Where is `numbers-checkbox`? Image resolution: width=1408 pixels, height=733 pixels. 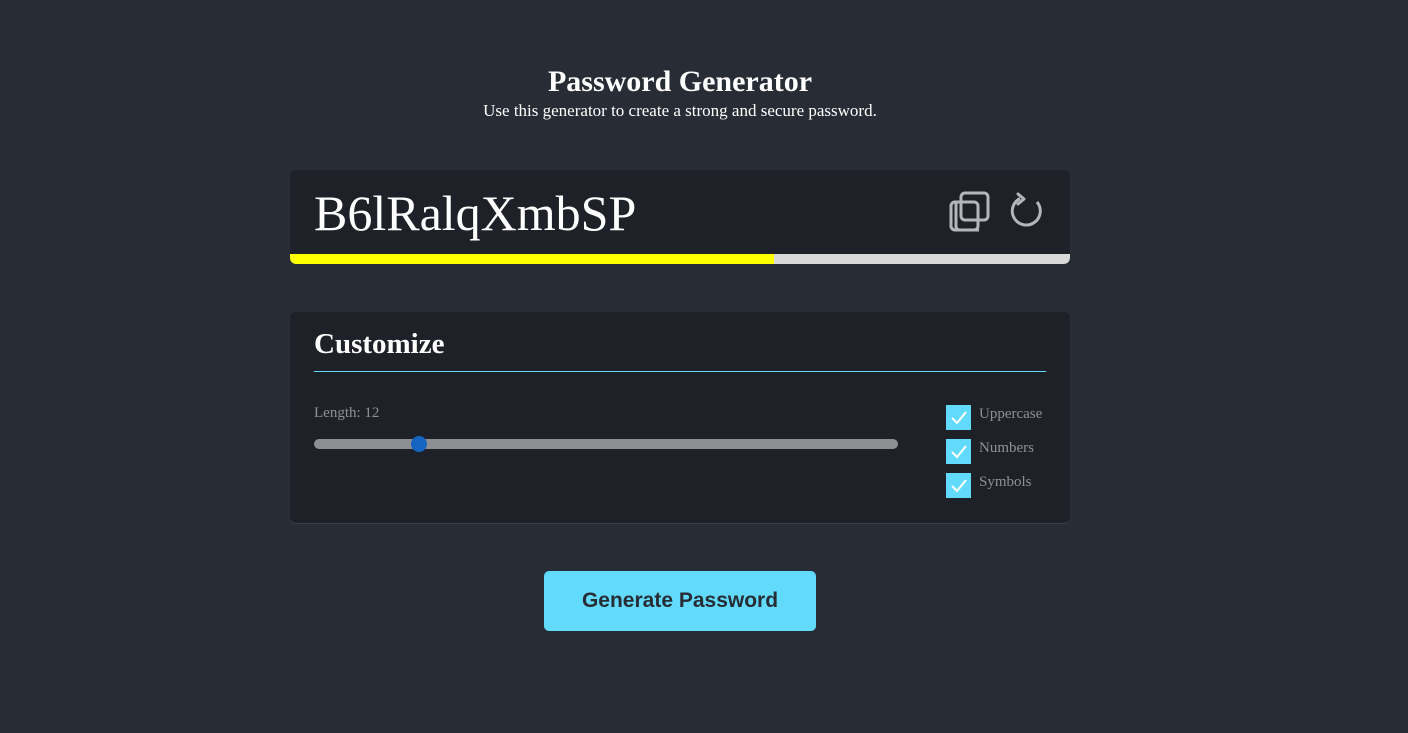 numbers-checkbox is located at coordinates (958, 451).